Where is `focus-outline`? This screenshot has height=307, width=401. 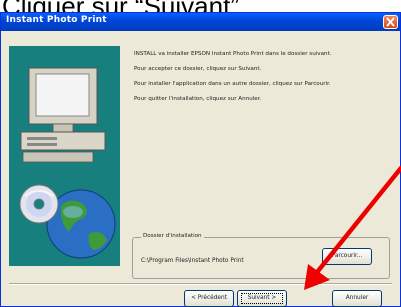 focus-outline is located at coordinates (262, 298).